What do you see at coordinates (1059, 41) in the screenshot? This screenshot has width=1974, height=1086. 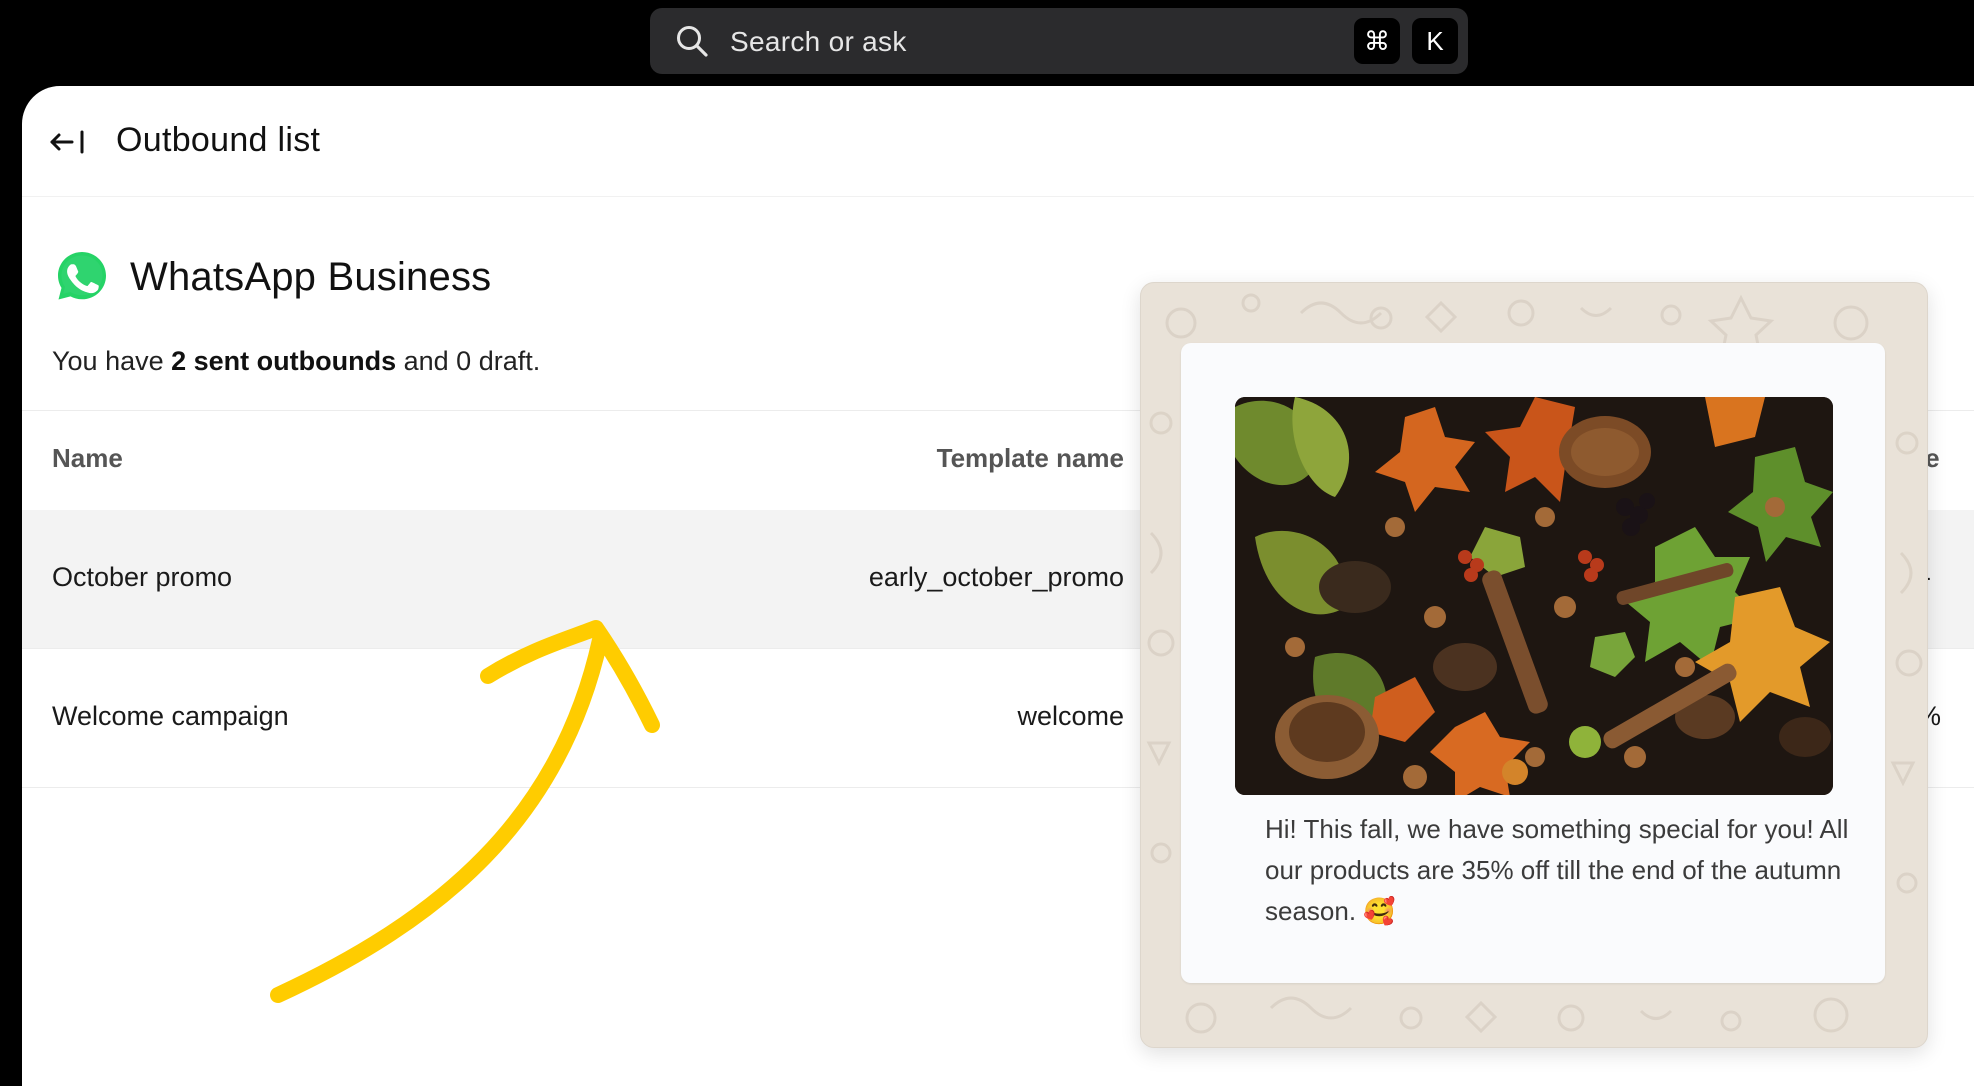 I see `search-bar: Search or ask ⌘ K` at bounding box center [1059, 41].